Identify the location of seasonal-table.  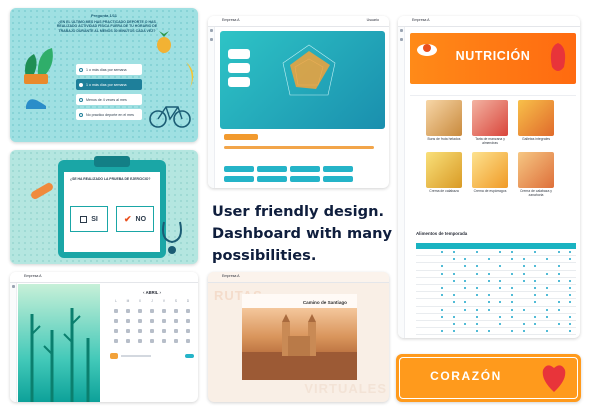
(496, 289).